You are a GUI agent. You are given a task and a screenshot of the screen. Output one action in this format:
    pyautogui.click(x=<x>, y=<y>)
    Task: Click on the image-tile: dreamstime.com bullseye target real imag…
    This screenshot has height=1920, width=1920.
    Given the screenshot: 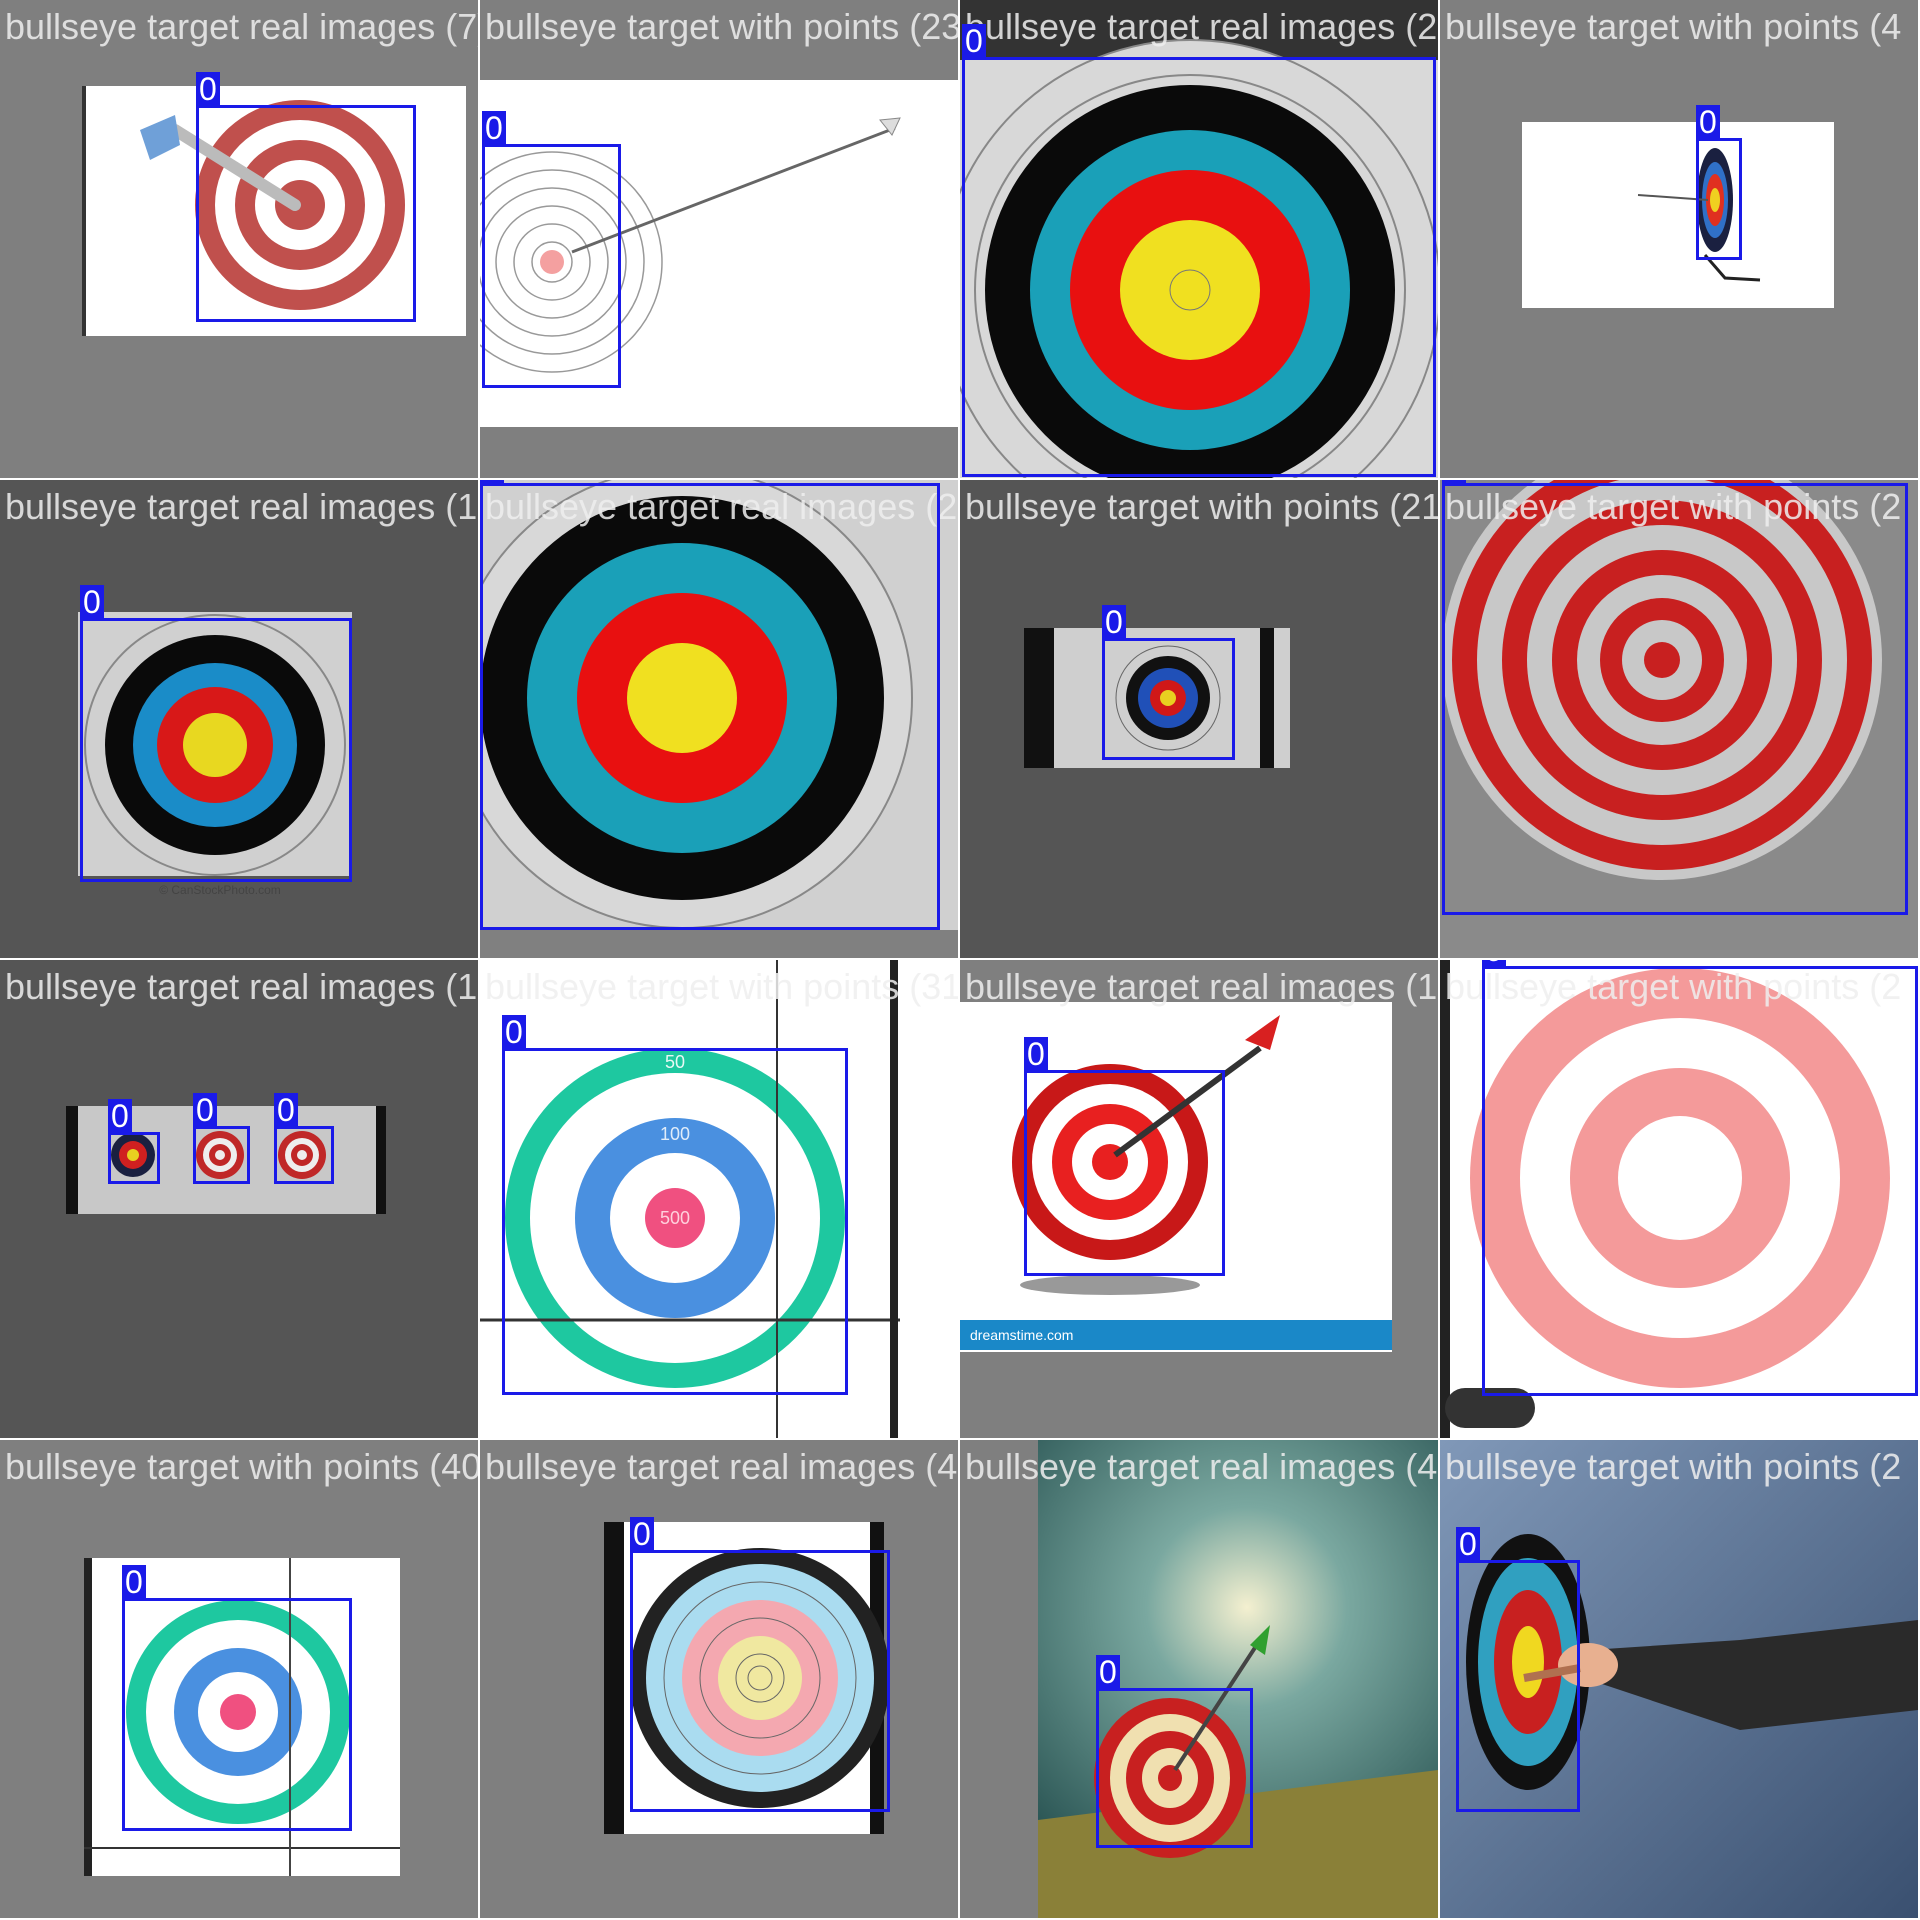 What is the action you would take?
    pyautogui.click(x=1199, y=1199)
    